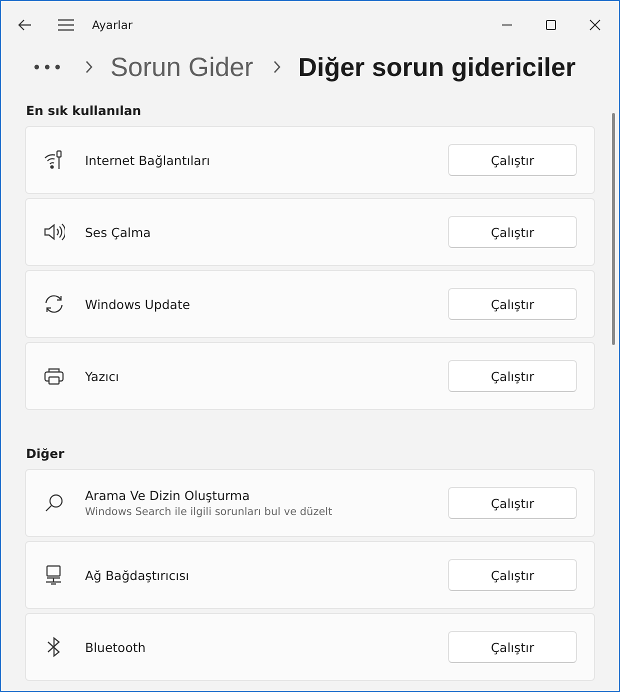 The height and width of the screenshot is (692, 620). Describe the element at coordinates (168, 495) in the screenshot. I see `item-title: Arama Ve Dizin Oluşturma` at that location.